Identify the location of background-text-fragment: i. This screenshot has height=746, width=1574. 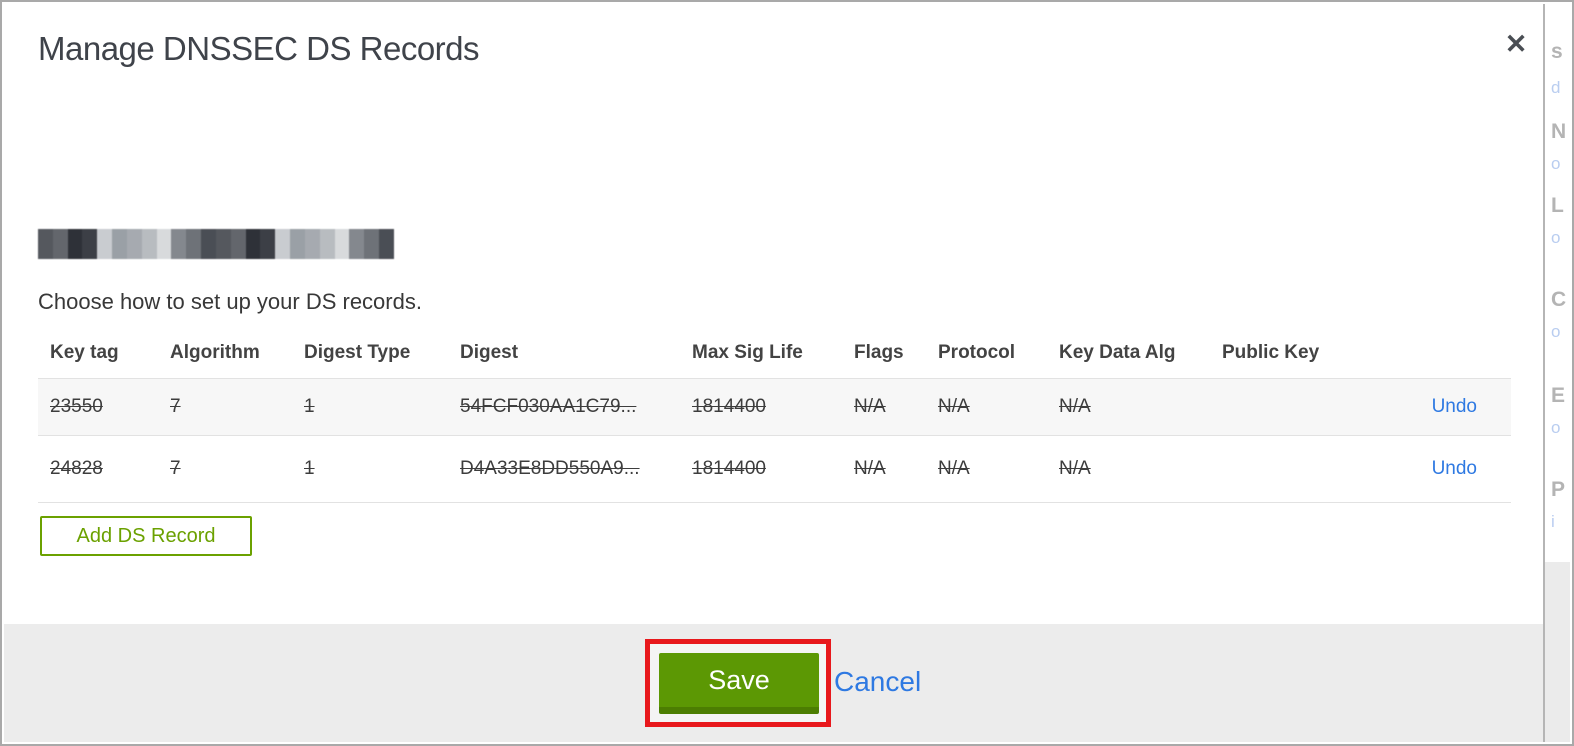
(1553, 521).